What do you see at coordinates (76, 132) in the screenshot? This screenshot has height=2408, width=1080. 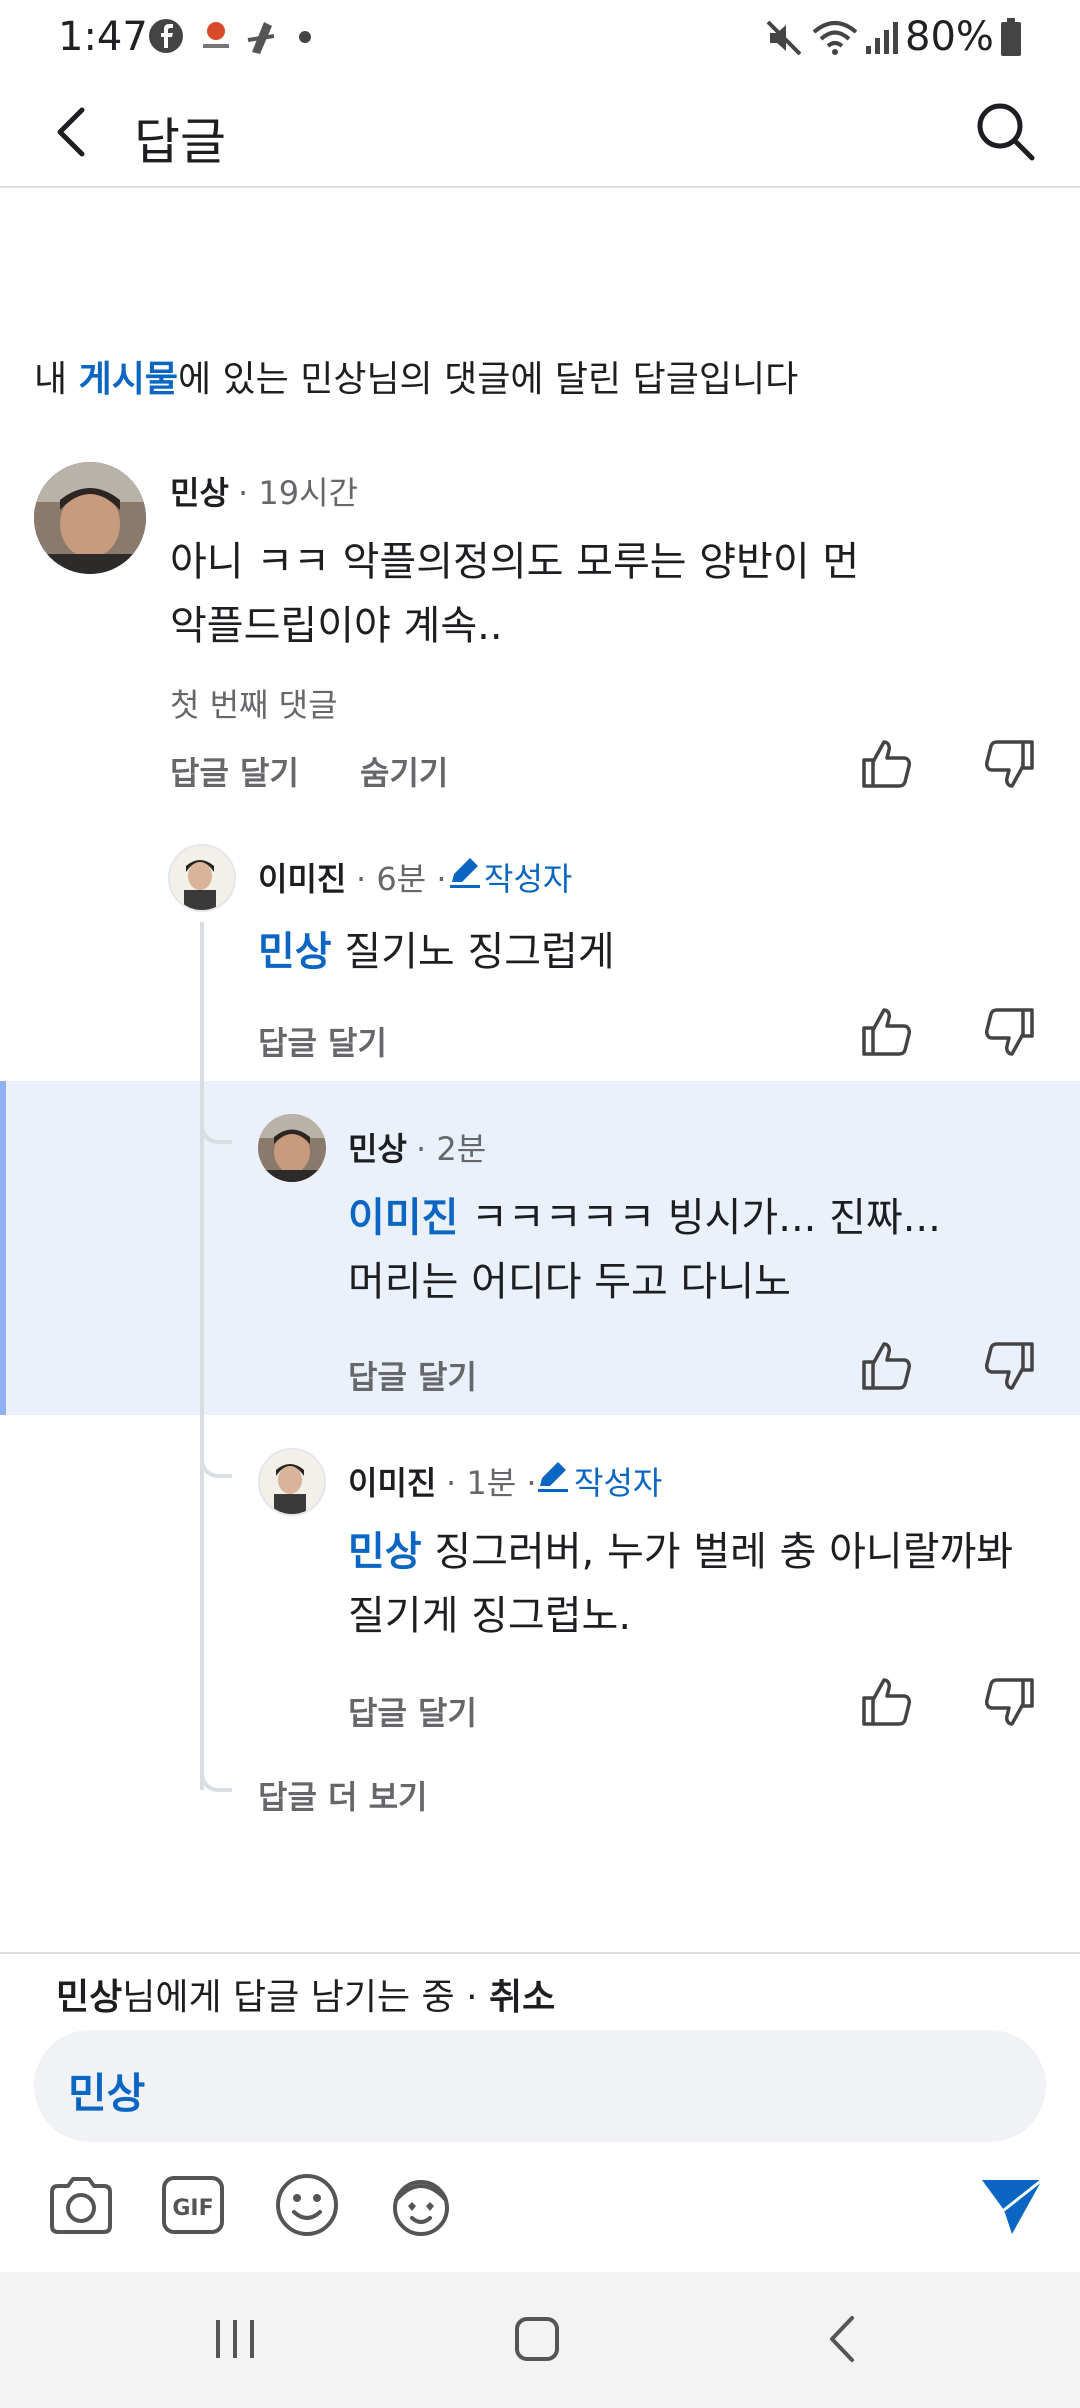 I see `back-arrow-icon` at bounding box center [76, 132].